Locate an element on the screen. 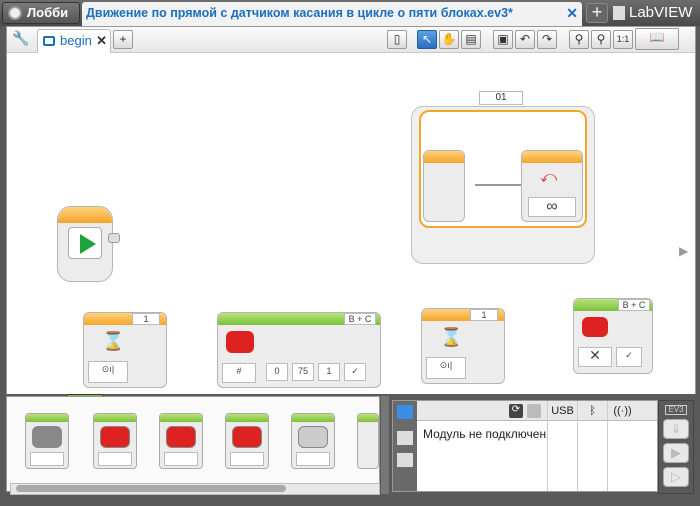 The width and height of the screenshot is (700, 506). wait-block-2-mode: ⊙ı| is located at coordinates (446, 368).